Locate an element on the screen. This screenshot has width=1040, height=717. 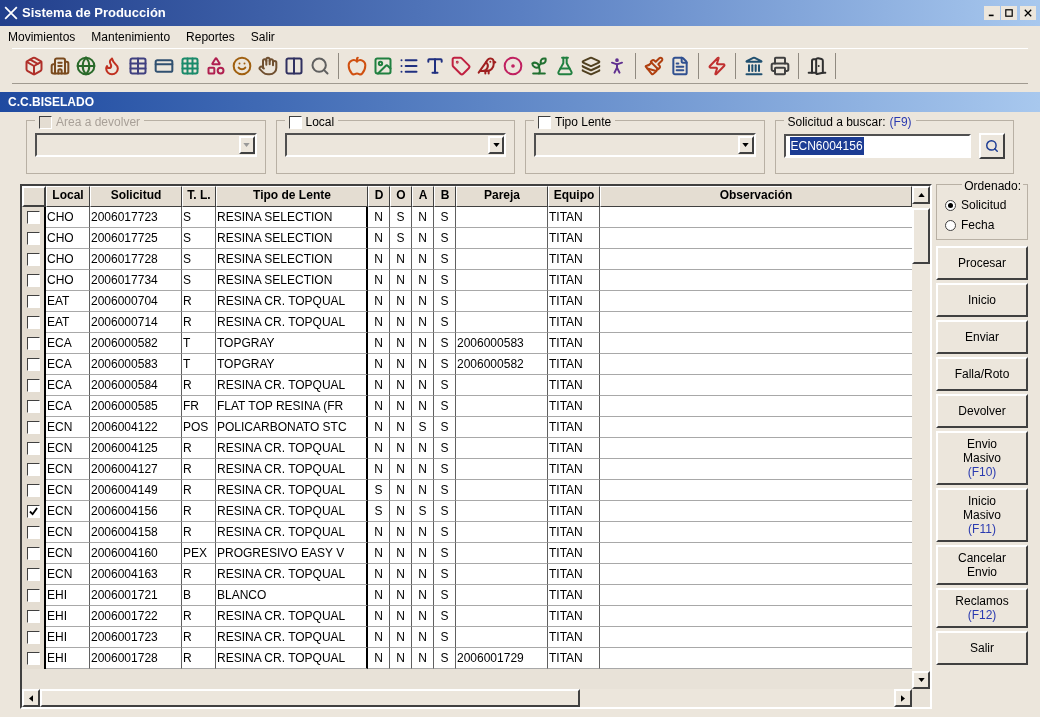
column-header: B is located at coordinates (445, 196).